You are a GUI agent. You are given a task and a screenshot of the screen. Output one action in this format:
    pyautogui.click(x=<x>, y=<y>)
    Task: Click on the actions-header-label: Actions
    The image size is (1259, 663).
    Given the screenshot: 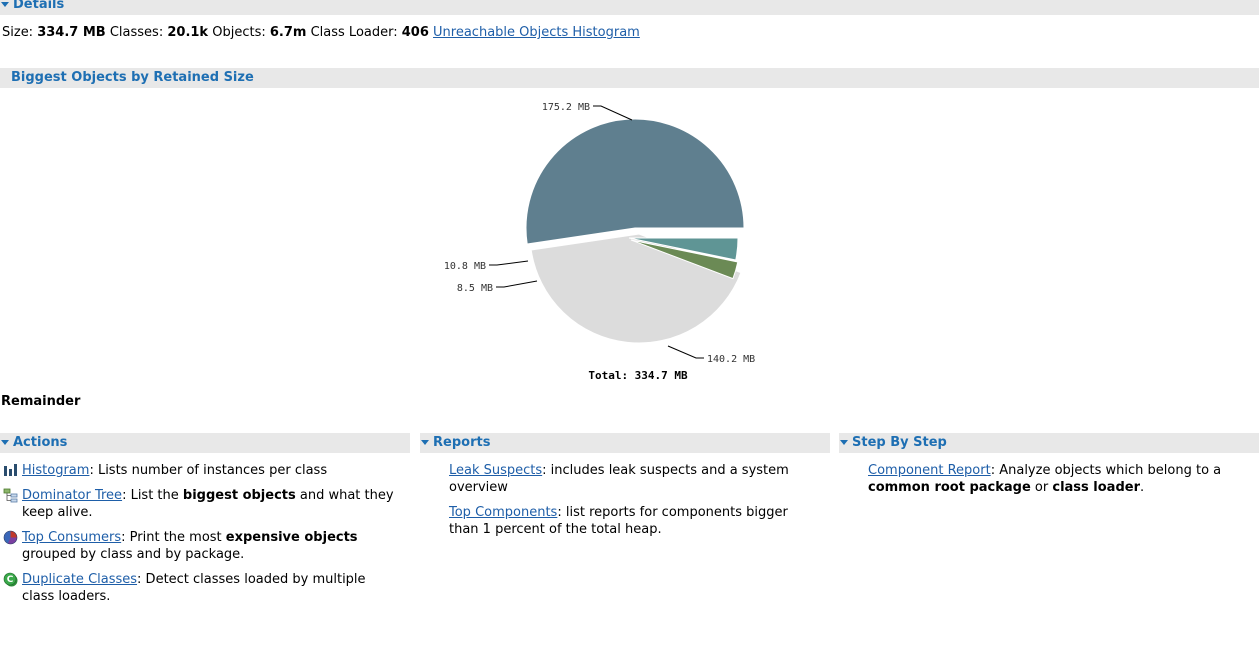 What is the action you would take?
    pyautogui.click(x=40, y=442)
    